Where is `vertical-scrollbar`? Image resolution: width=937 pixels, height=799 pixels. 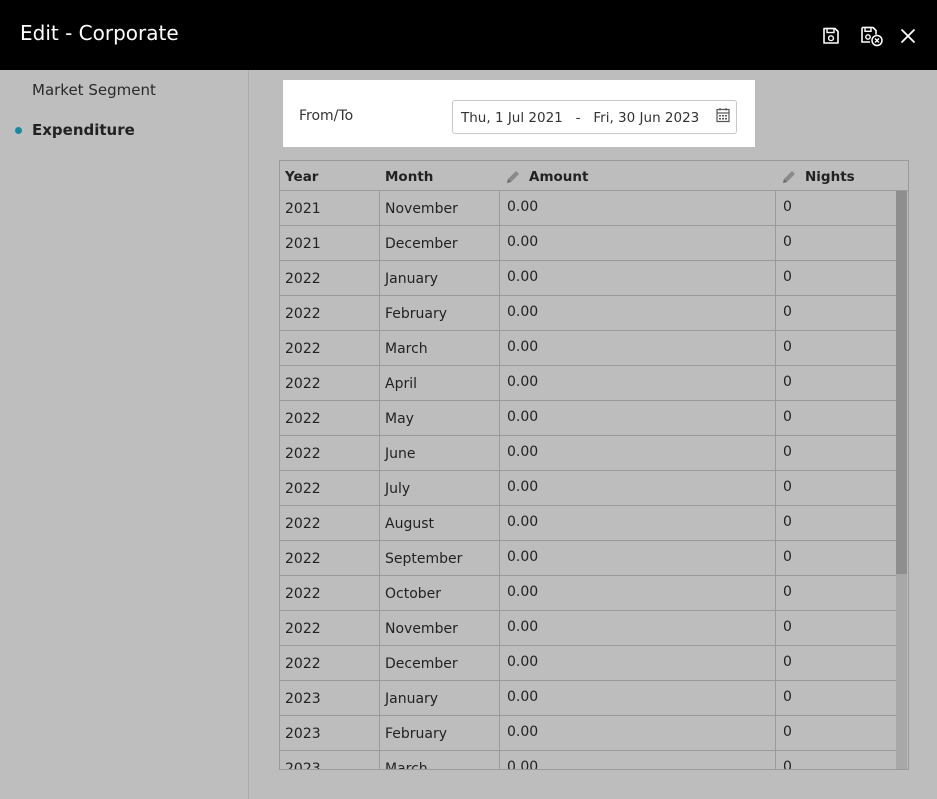
vertical-scrollbar is located at coordinates (901, 480).